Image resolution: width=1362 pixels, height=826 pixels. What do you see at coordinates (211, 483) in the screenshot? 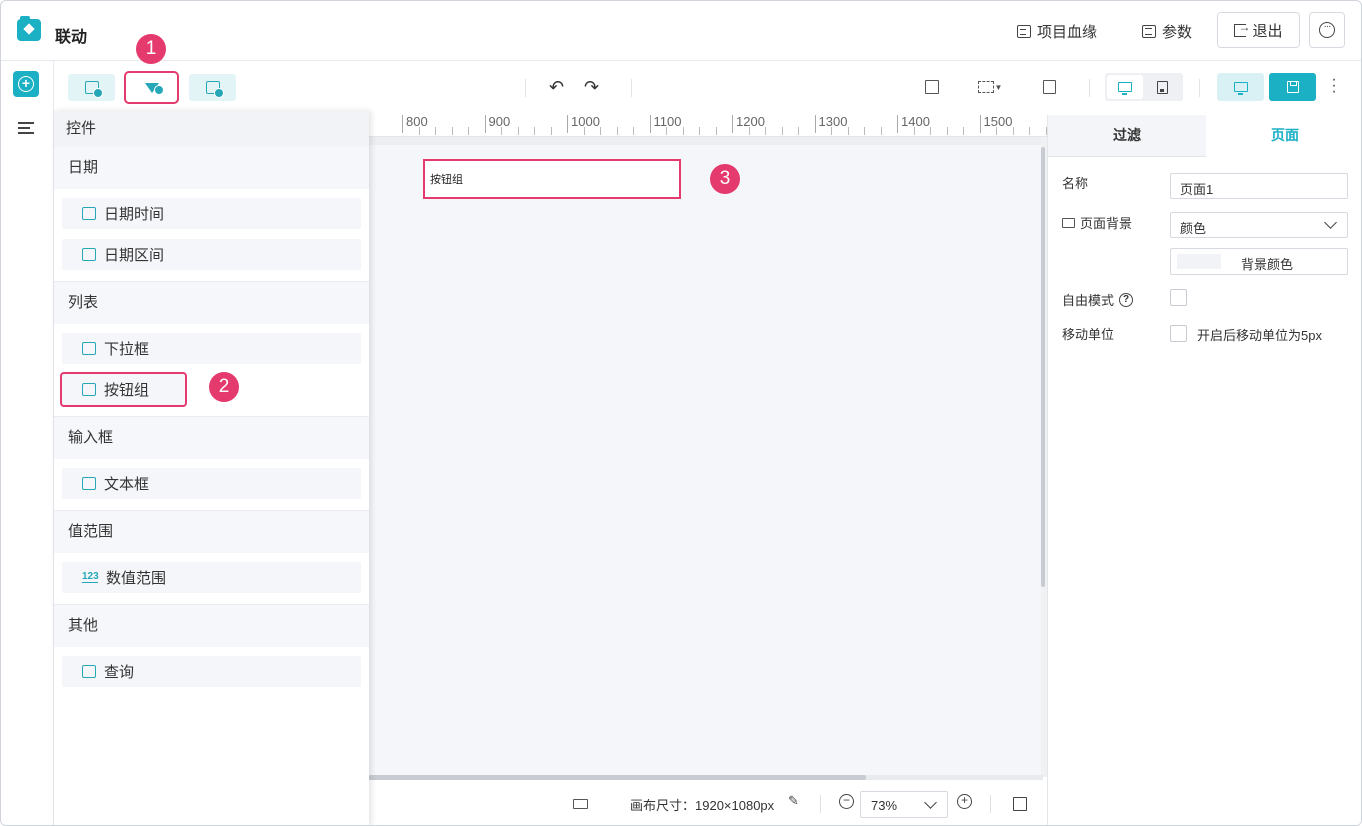
I see `component-textbox: 文本框` at bounding box center [211, 483].